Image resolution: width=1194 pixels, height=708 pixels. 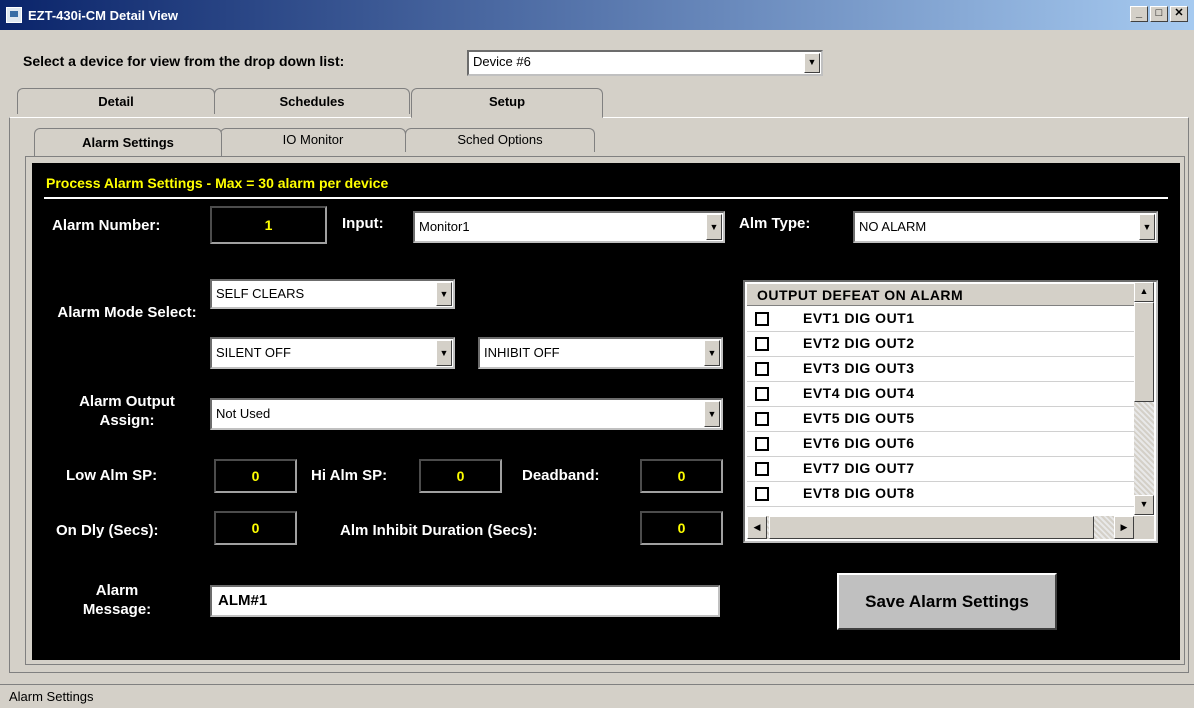 I want to click on scroll-corner, so click(x=1144, y=527).